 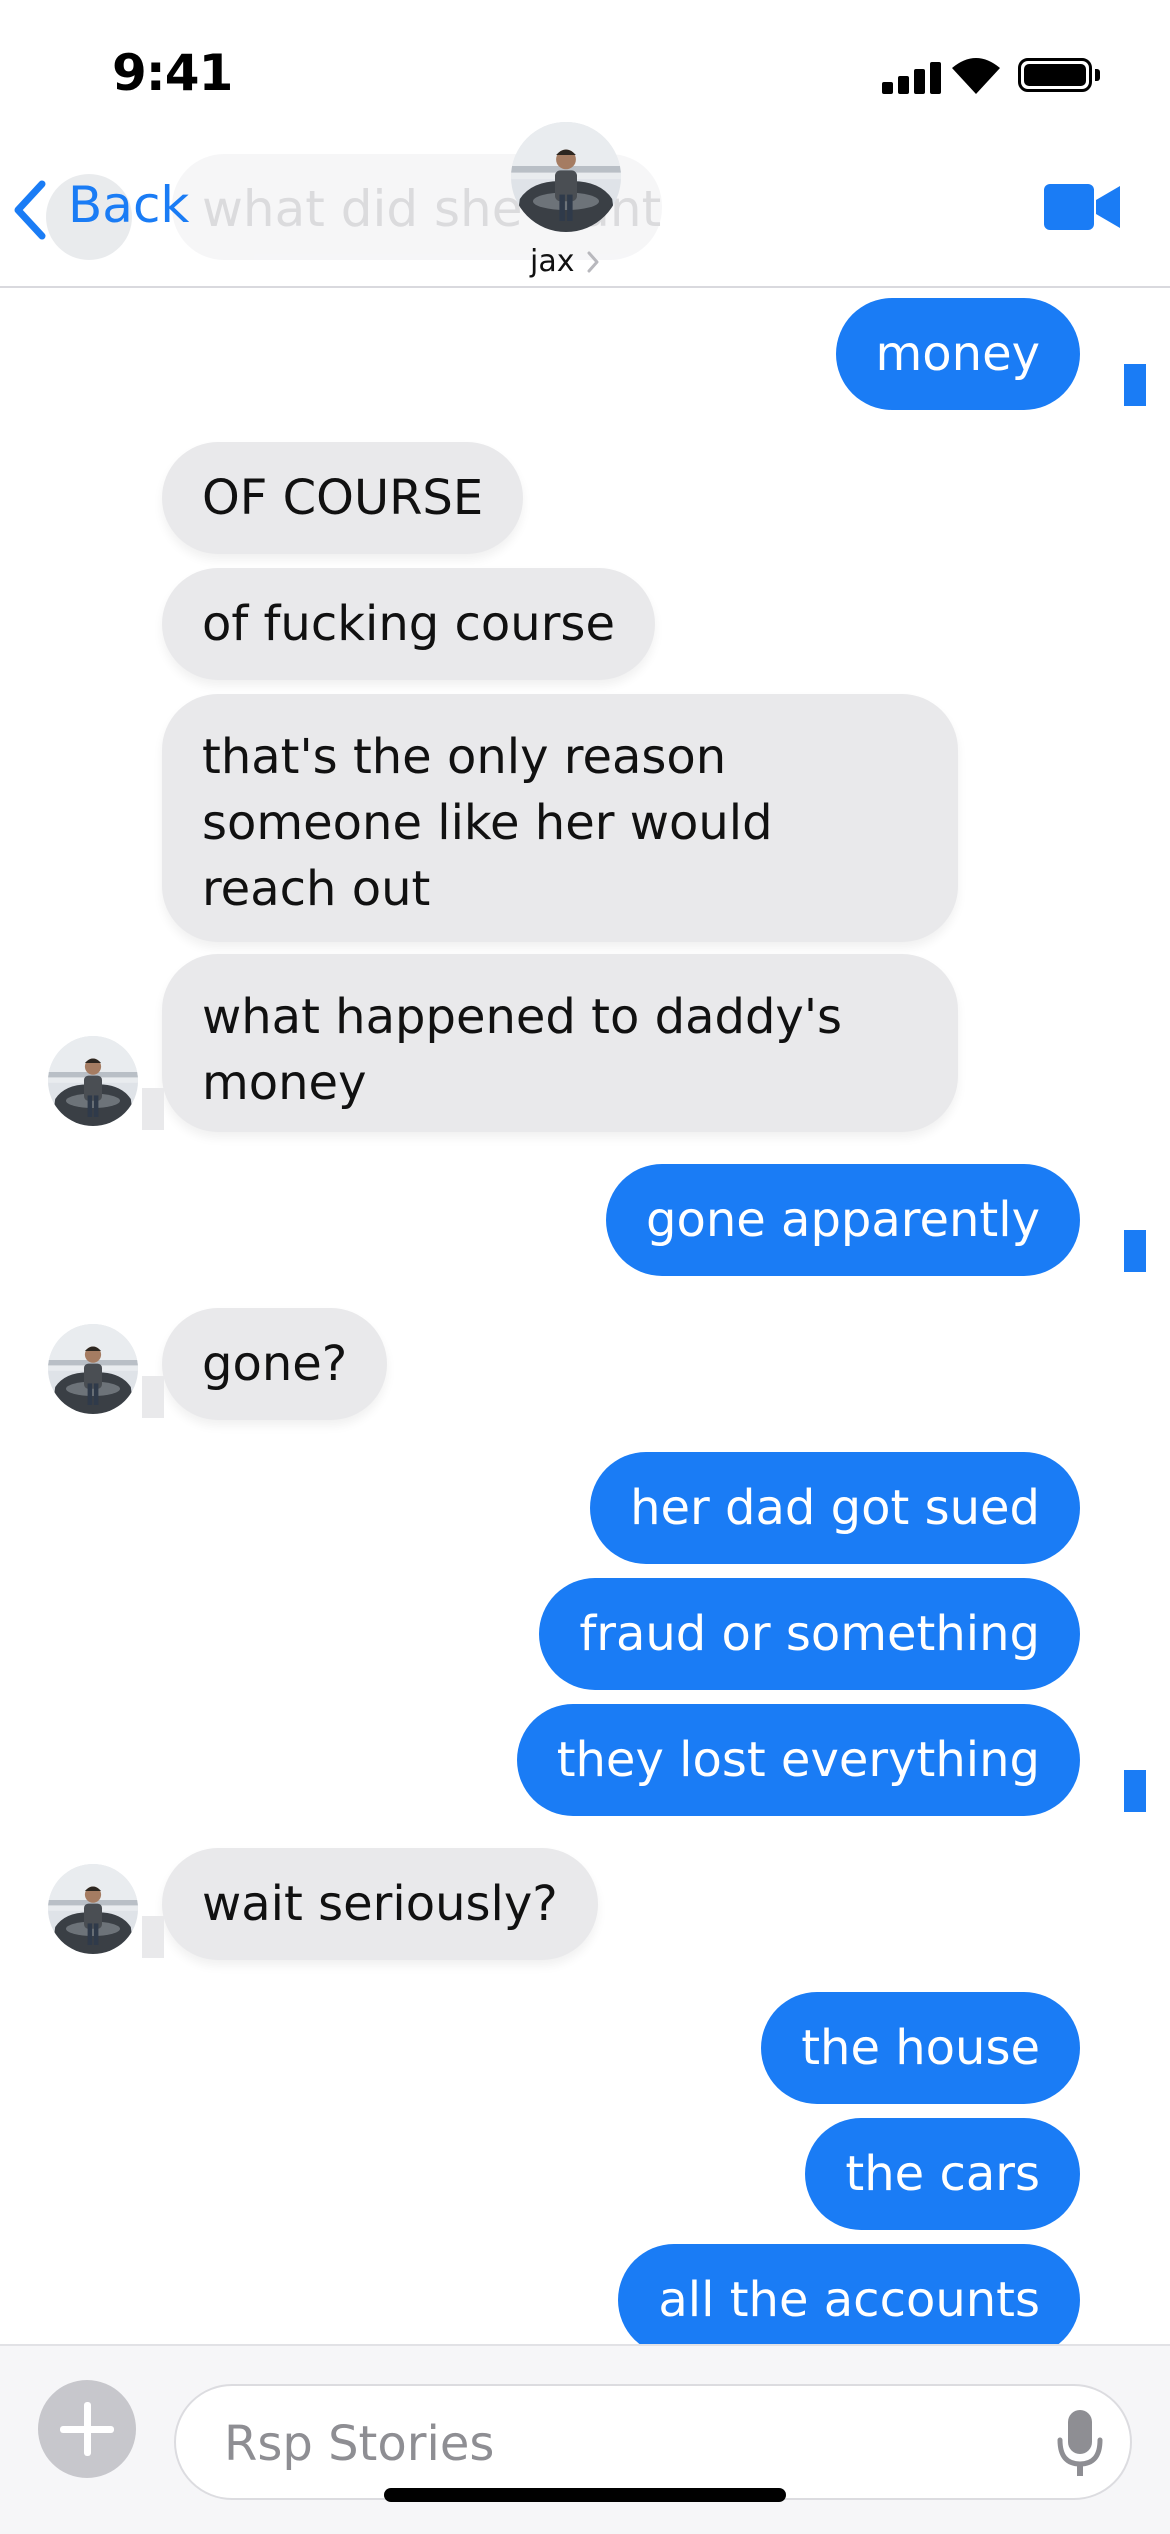 I want to click on plus-icon, so click(x=87, y=2429).